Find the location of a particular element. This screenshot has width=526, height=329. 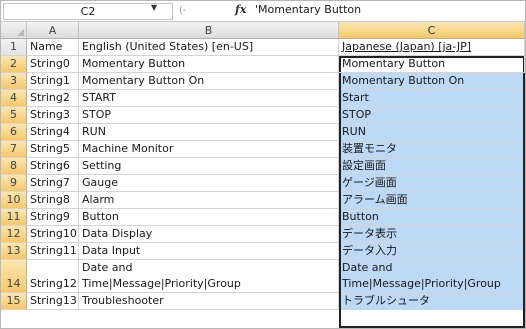

name-box: C2 is located at coordinates (88, 11).